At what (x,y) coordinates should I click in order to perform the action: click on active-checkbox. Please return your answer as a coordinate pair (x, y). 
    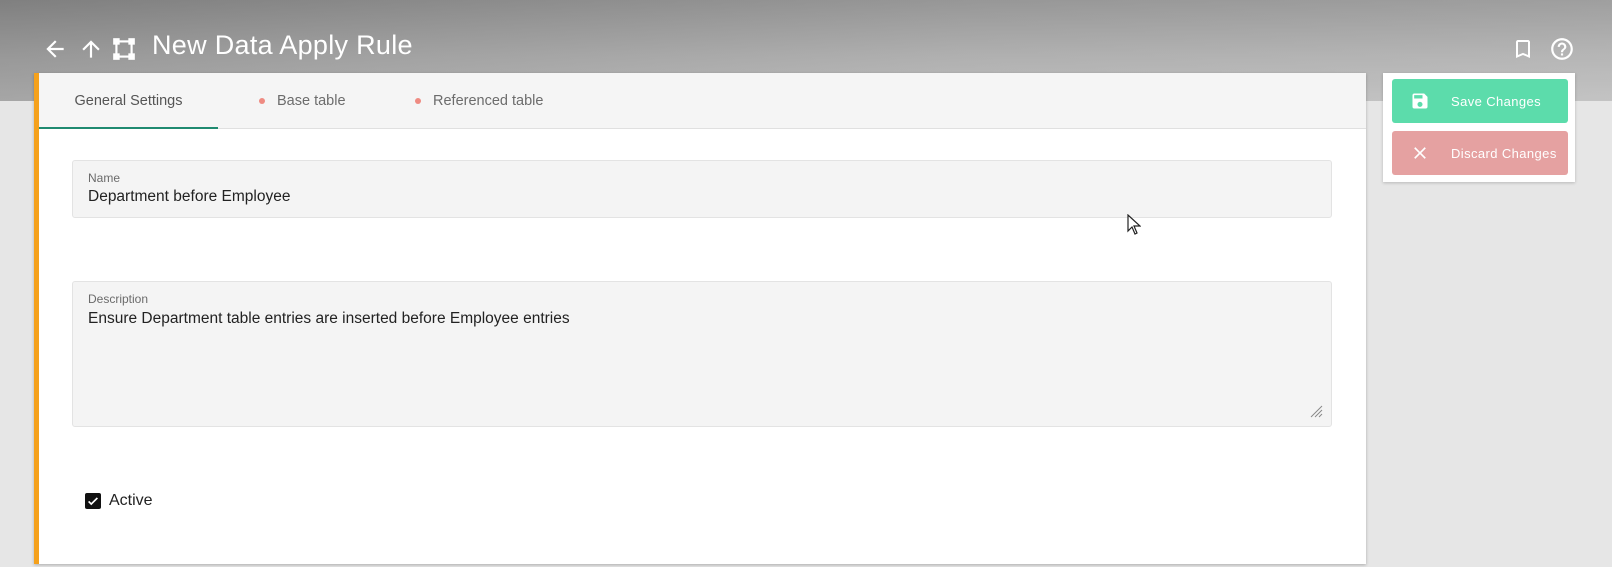
    Looking at the image, I should click on (93, 501).